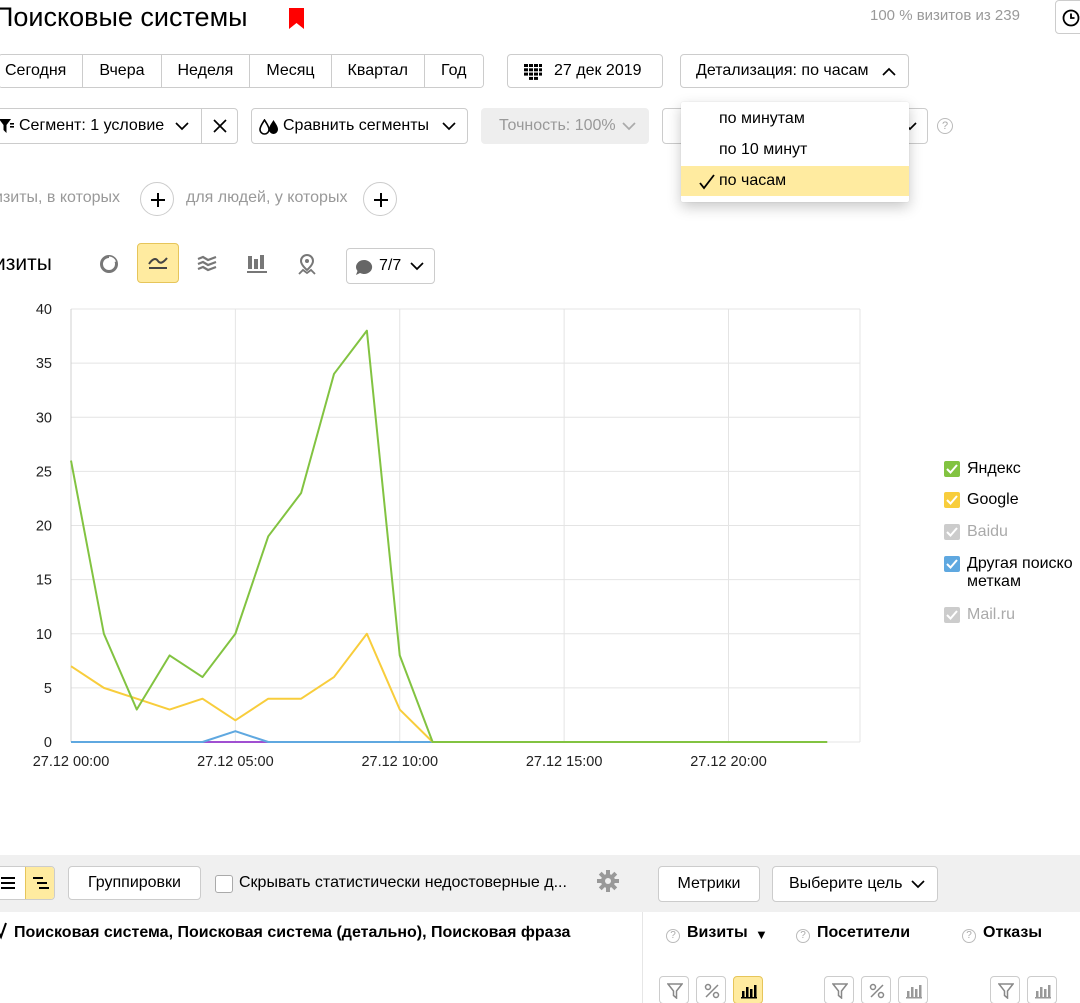 Image resolution: width=1080 pixels, height=1003 pixels. What do you see at coordinates (296, 18) in the screenshot?
I see `bookmark-icon` at bounding box center [296, 18].